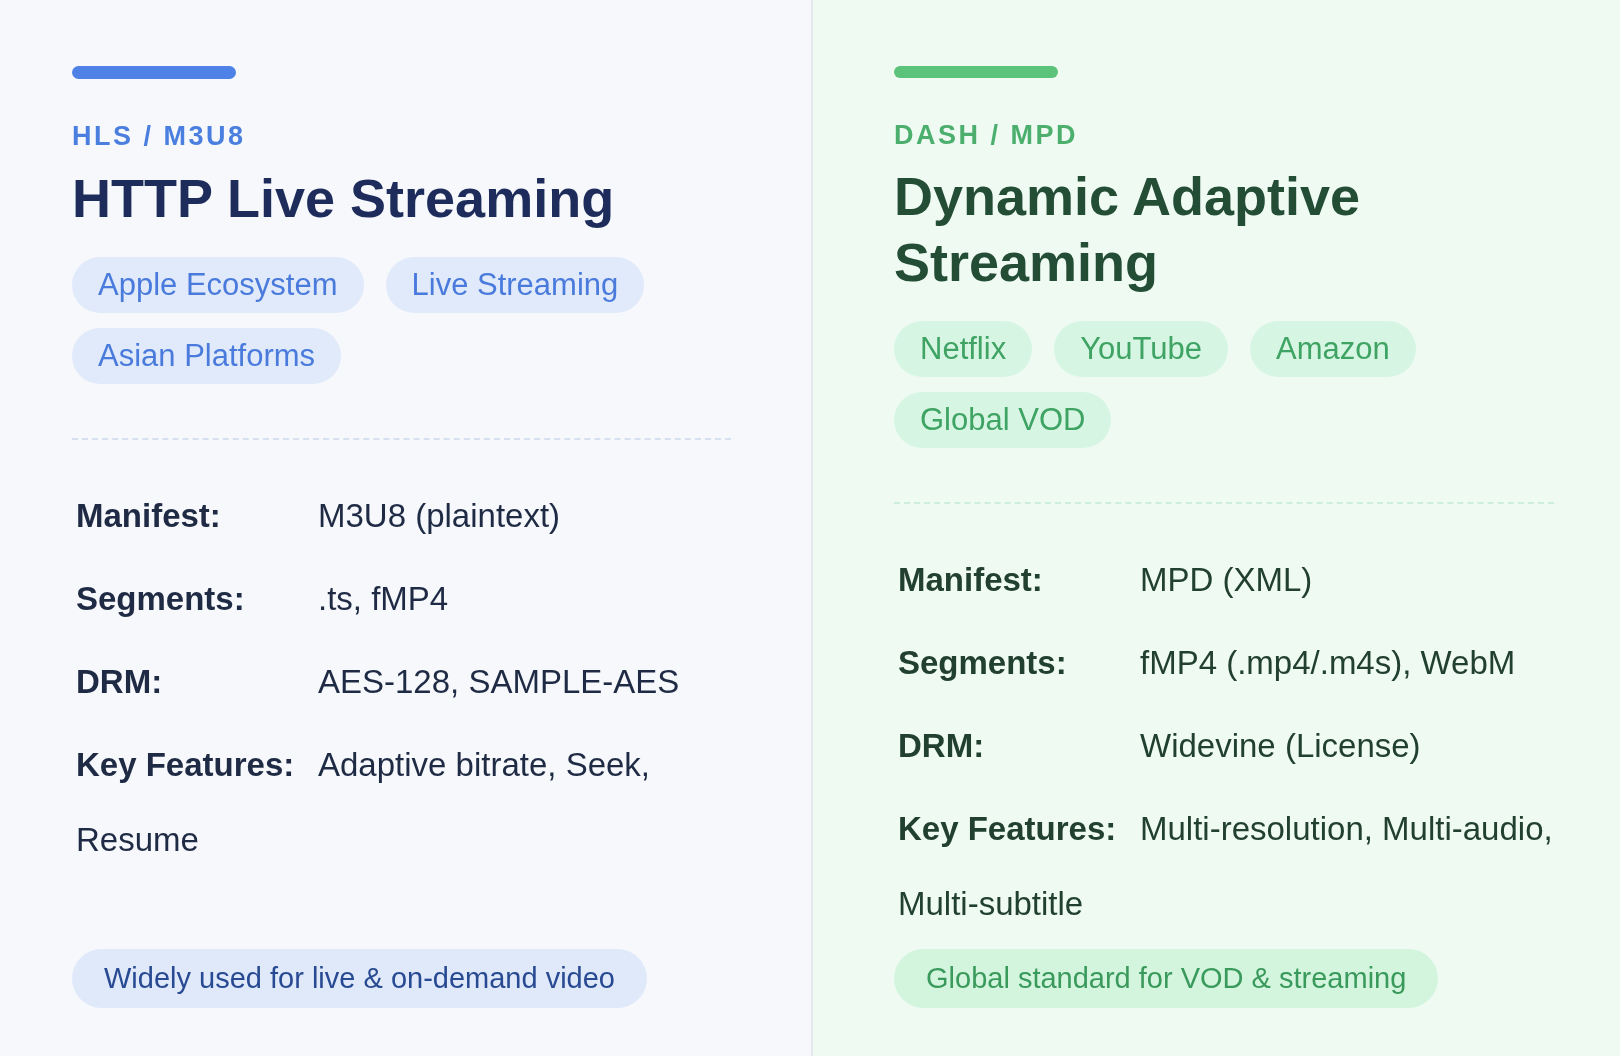  I want to click on spec-entry: DRM: AES-128, SAMPLE-AES, so click(378, 681).